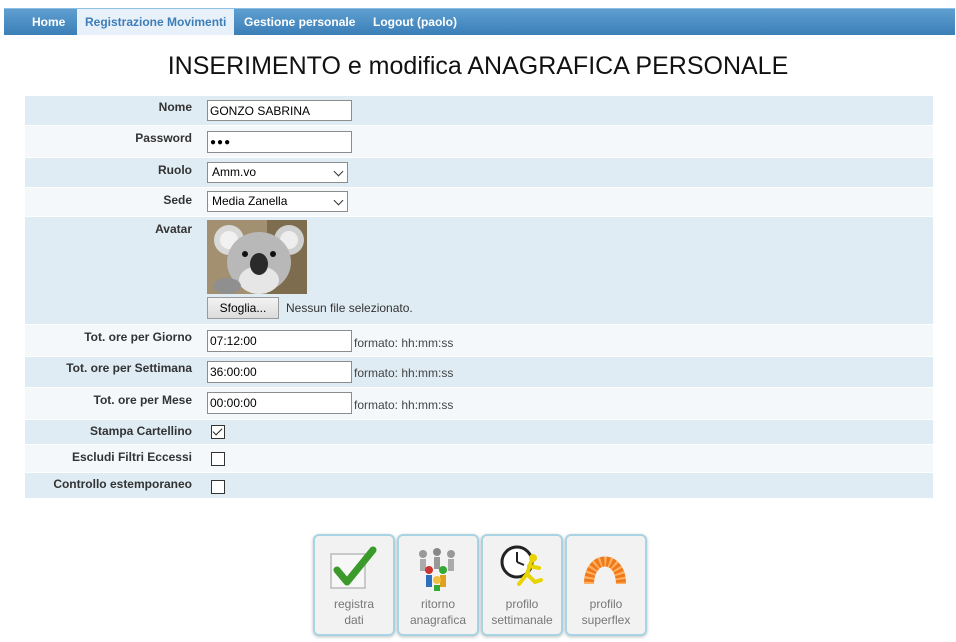 Image resolution: width=956 pixels, height=642 pixels. Describe the element at coordinates (142, 400) in the screenshot. I see `ore-mese-label: Tot. ore per Mese` at that location.